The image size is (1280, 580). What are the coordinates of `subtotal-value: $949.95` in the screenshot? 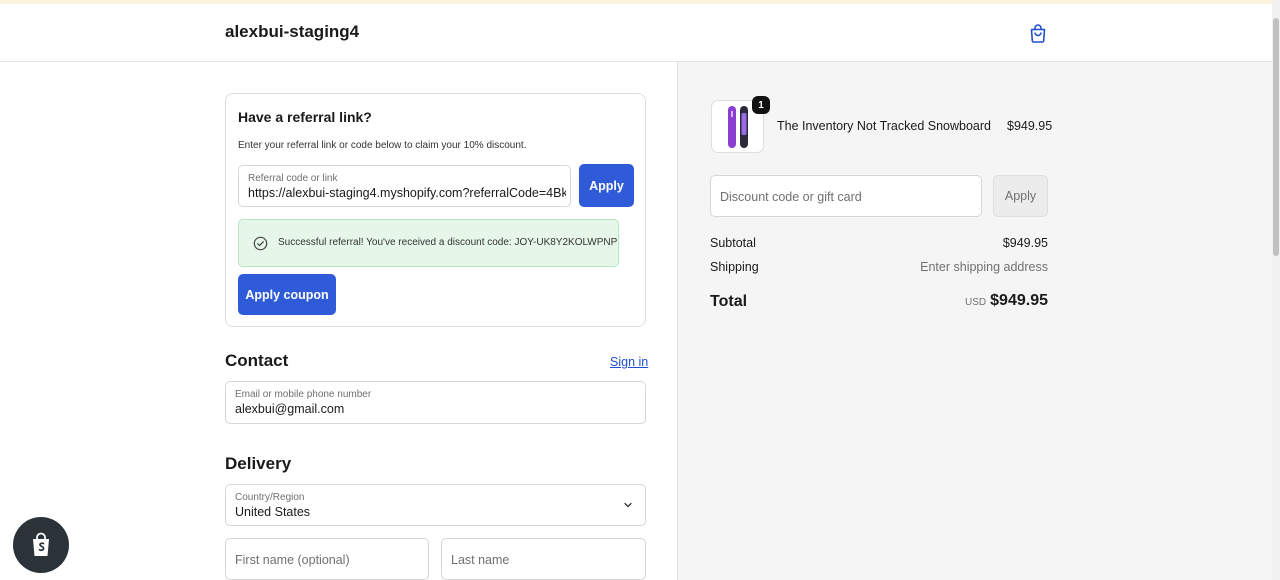 It's located at (1025, 243).